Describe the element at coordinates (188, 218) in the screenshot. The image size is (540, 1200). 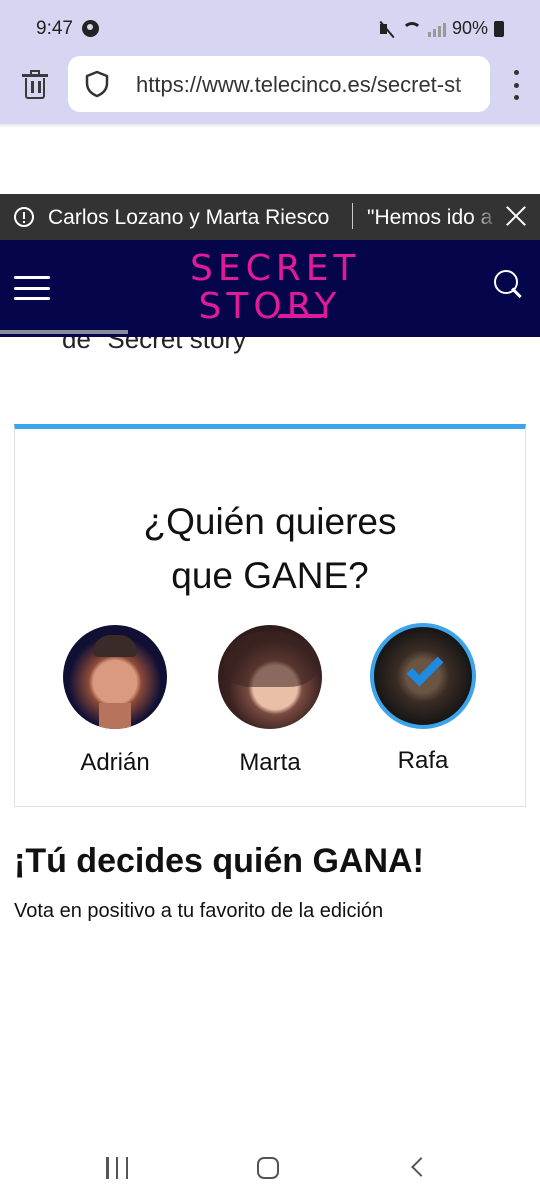
I see `news-item: Carlos Lozano y Marta Riesco` at that location.